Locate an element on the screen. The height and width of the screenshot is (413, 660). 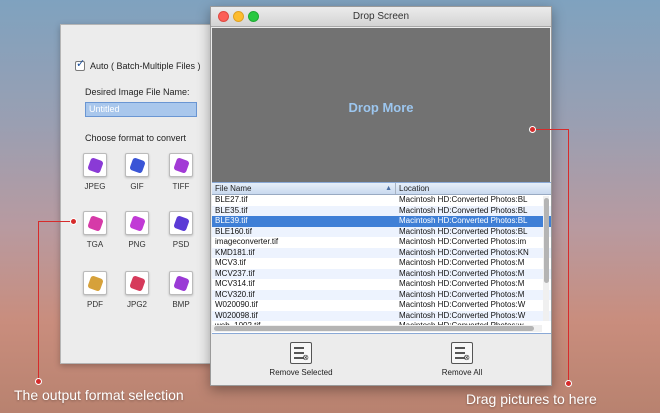
png-file-icon is located at coordinates (137, 223).